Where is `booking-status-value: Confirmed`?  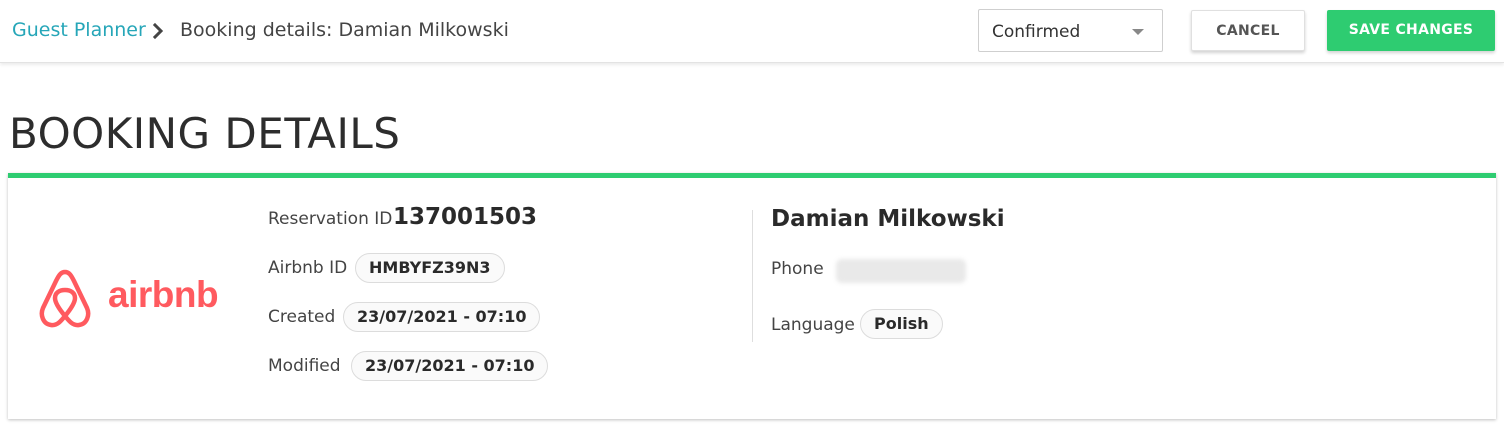 booking-status-value: Confirmed is located at coordinates (1036, 32).